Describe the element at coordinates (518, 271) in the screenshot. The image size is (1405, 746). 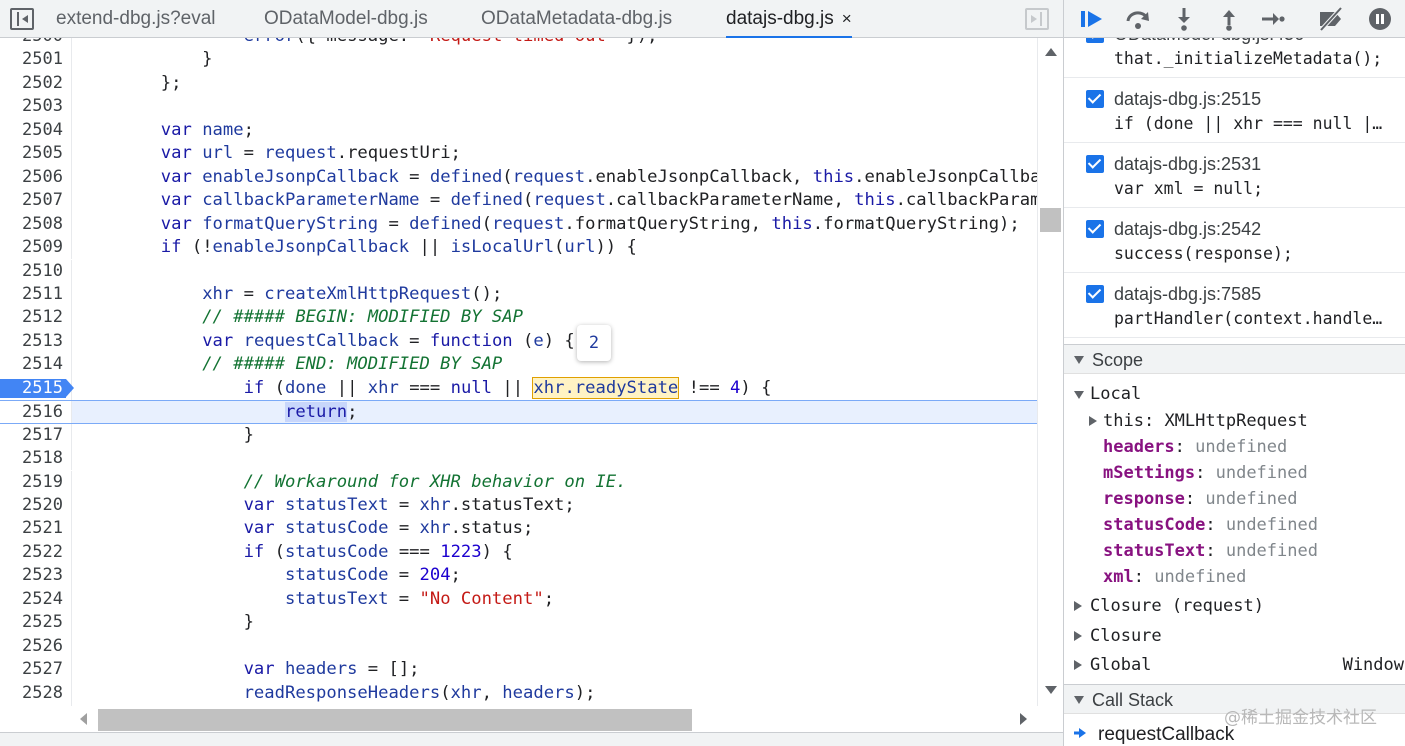
I see `code-line: 2510` at that location.